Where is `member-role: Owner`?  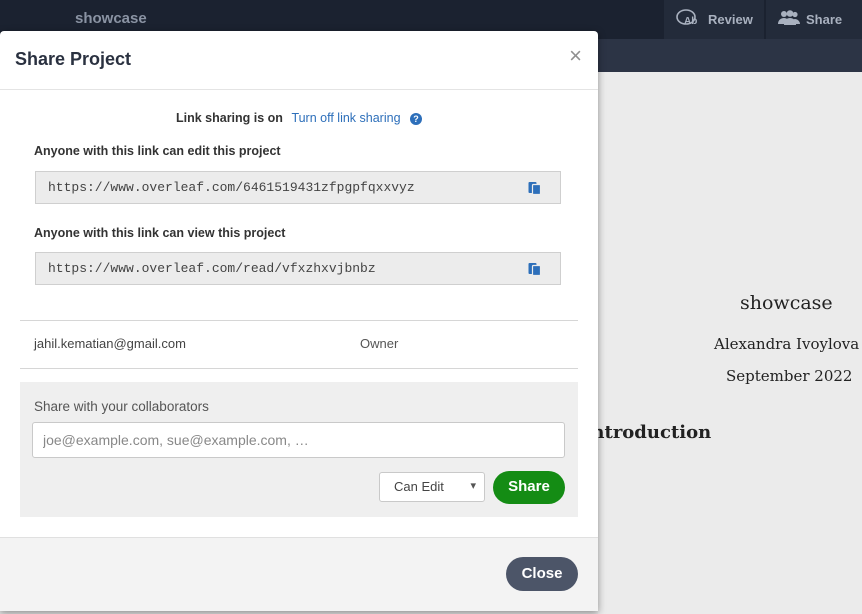 member-role: Owner is located at coordinates (379, 343).